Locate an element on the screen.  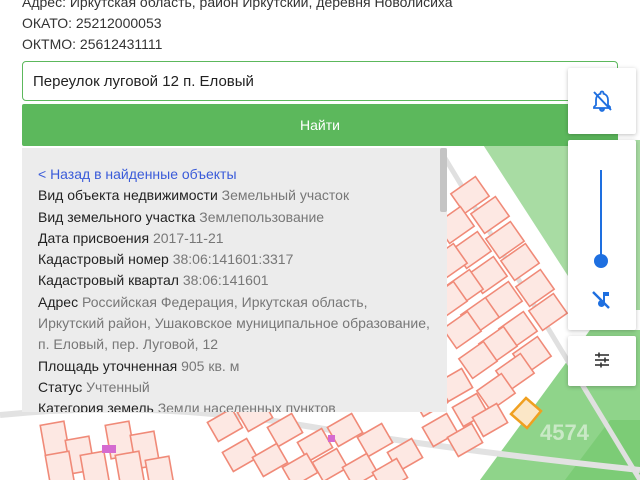
search-button: Найти is located at coordinates (320, 125).